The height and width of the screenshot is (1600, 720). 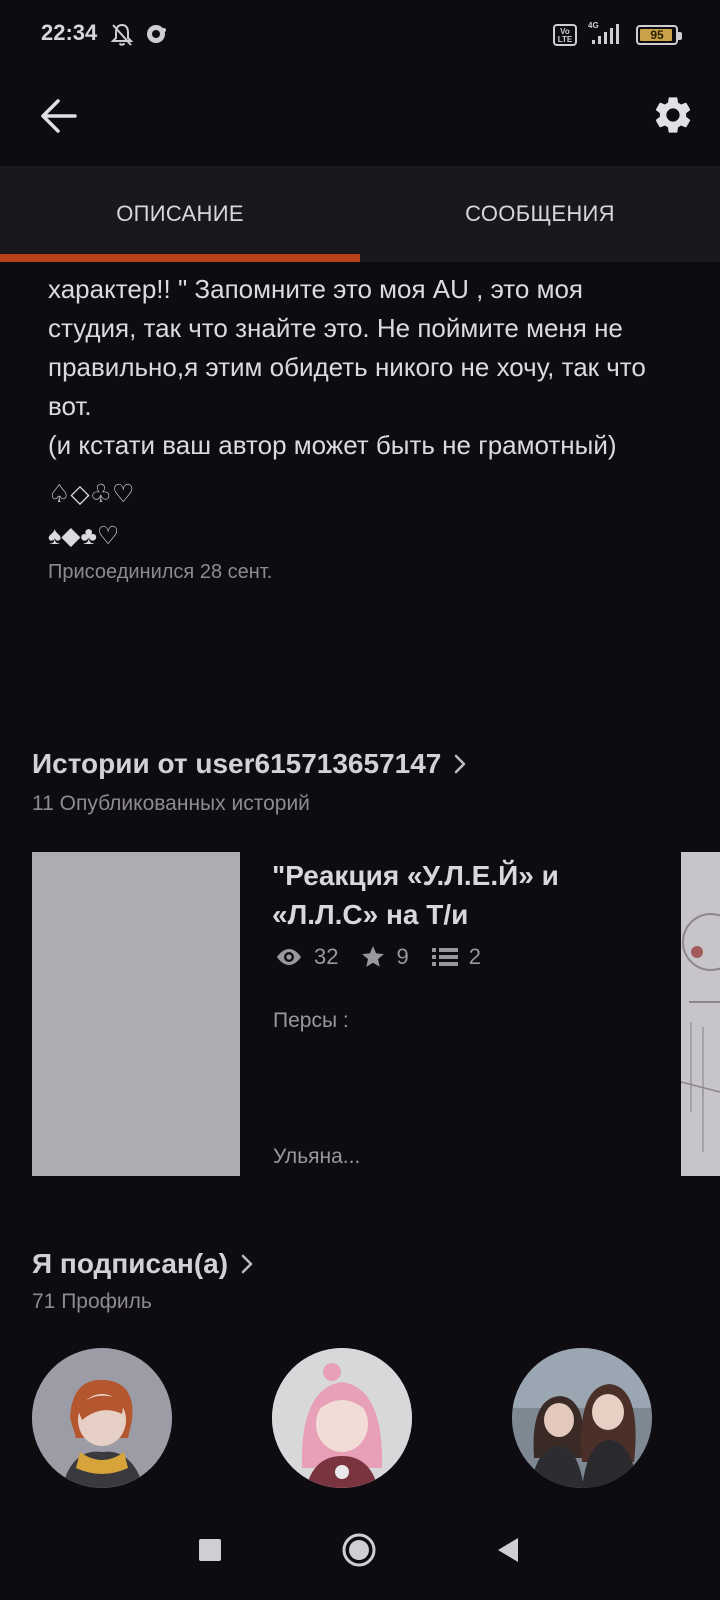 What do you see at coordinates (69, 32) in the screenshot?
I see `status-time: 22:34` at bounding box center [69, 32].